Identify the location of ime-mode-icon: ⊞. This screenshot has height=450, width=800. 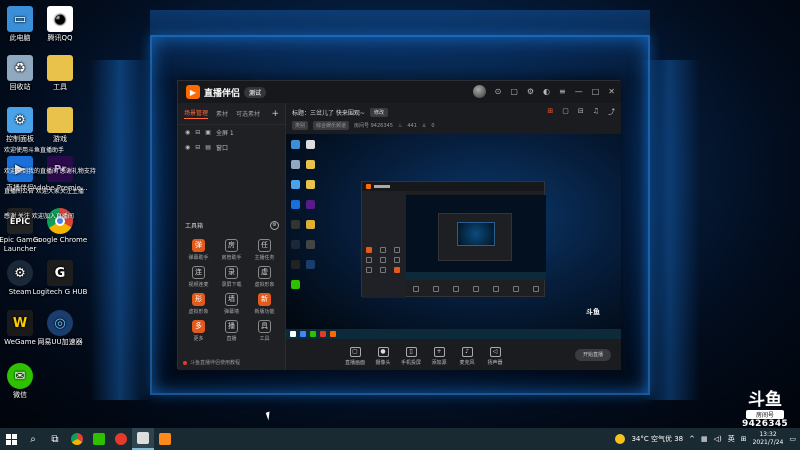
(744, 439).